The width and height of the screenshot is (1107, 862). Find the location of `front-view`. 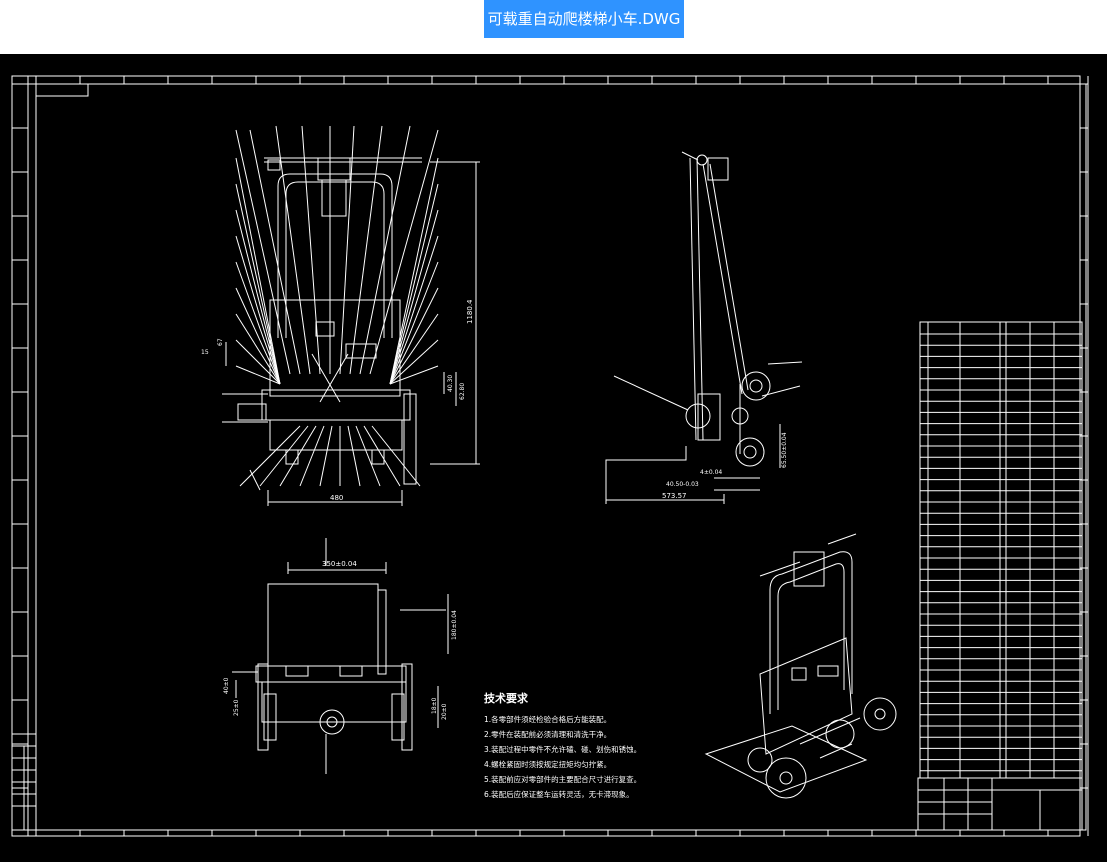

front-view is located at coordinates (351, 315).